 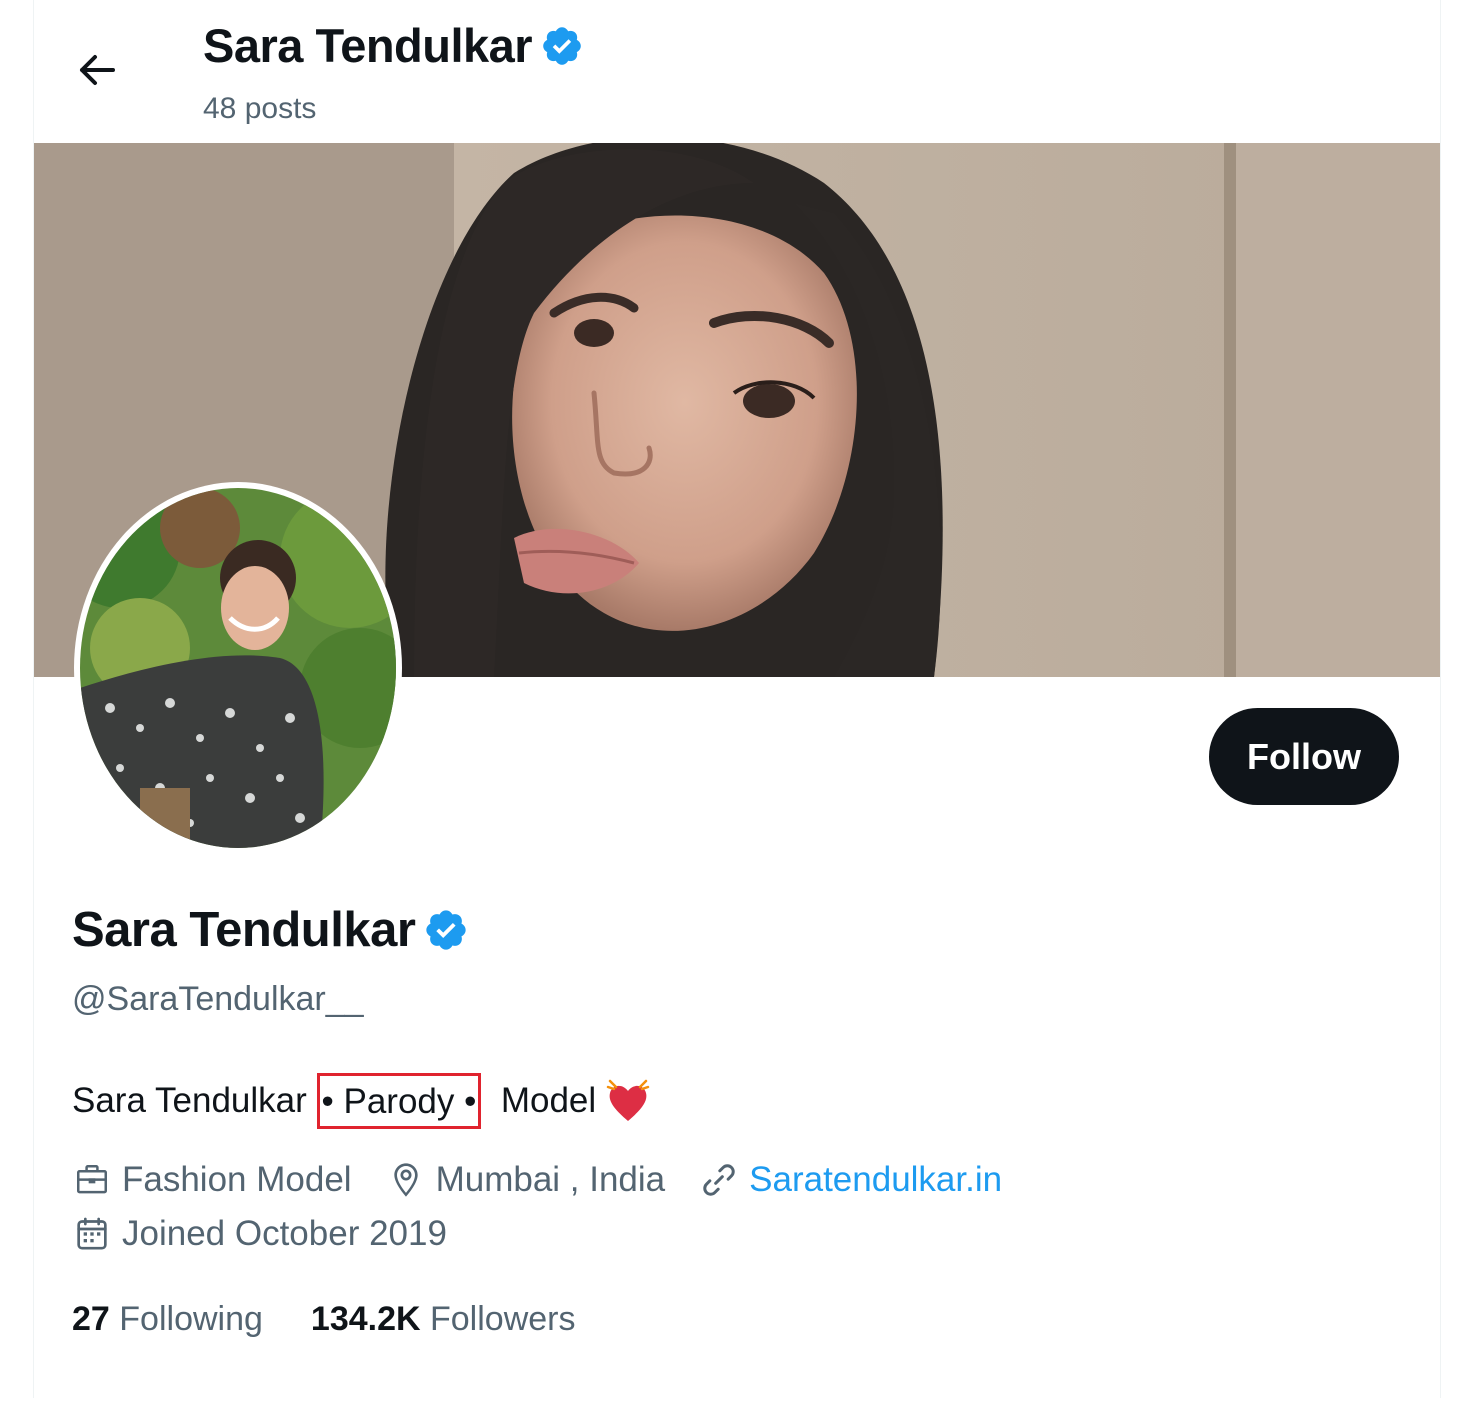 I want to click on joined-item: Joined October 2019, so click(x=259, y=1234).